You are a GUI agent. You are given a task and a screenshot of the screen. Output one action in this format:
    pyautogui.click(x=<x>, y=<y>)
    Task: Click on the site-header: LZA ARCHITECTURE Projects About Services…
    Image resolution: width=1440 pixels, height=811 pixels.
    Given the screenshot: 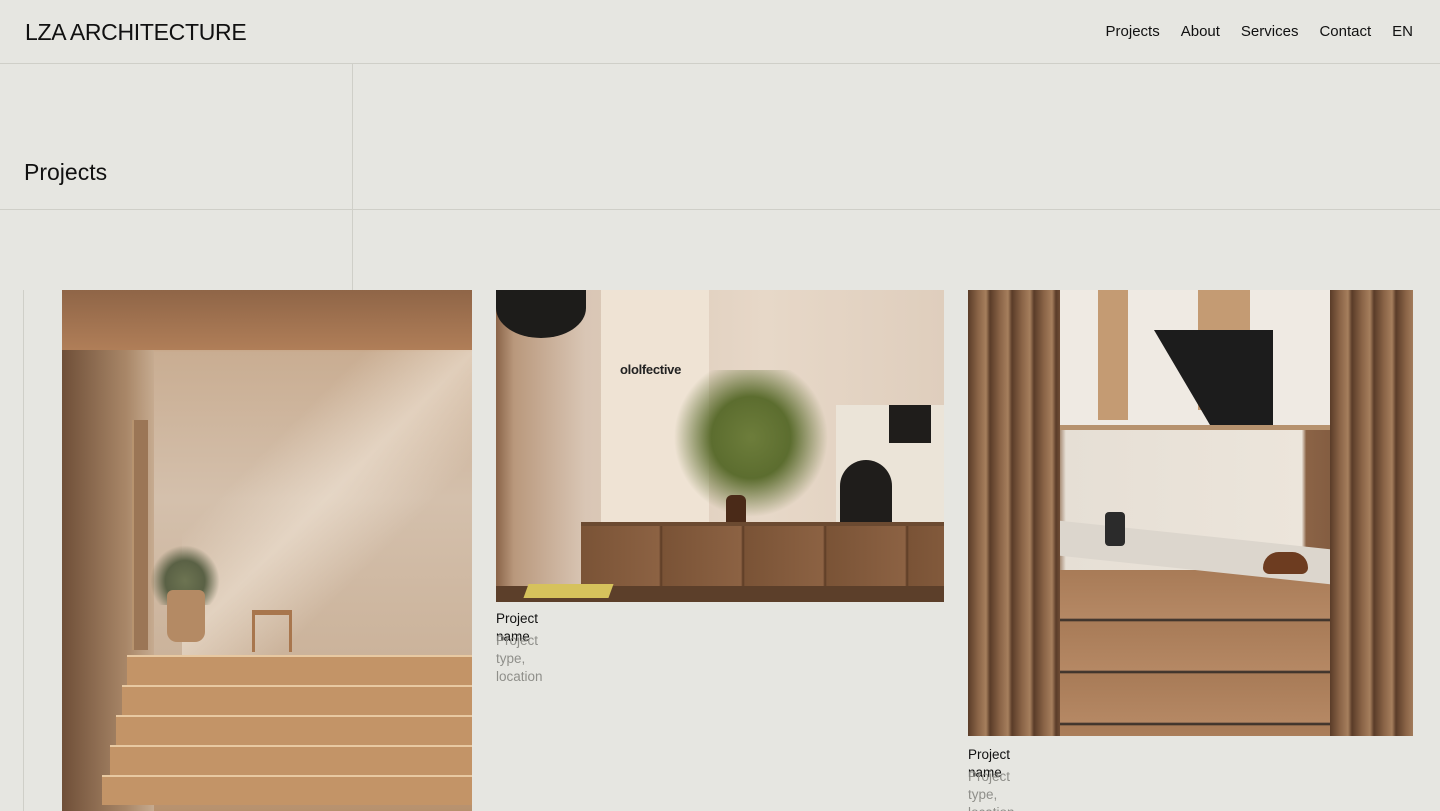 What is the action you would take?
    pyautogui.click(x=720, y=32)
    